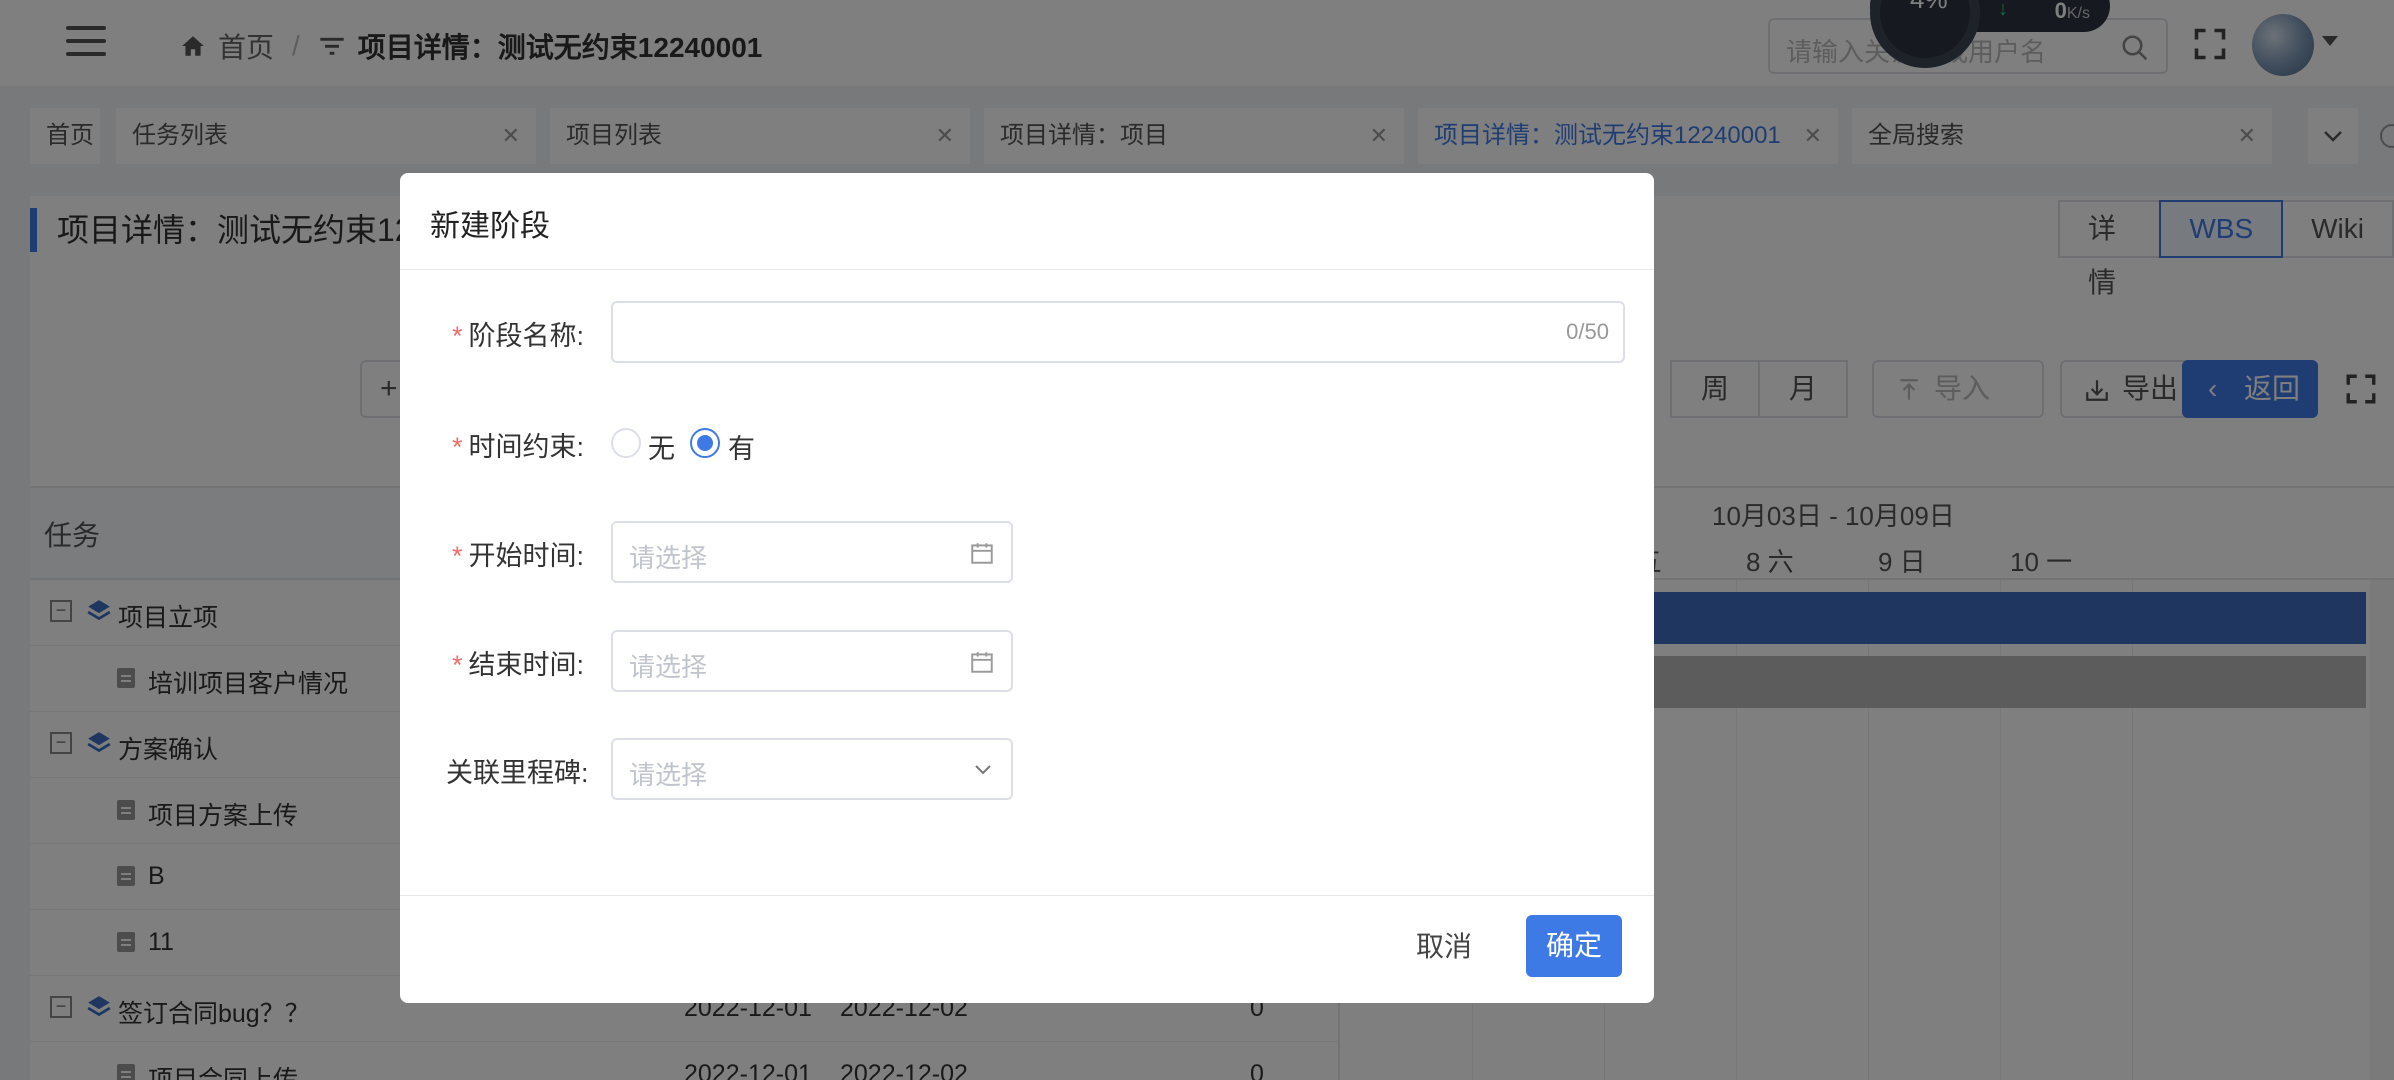  Describe the element at coordinates (526, 556) in the screenshot. I see `start-time-label-text: 开始时间:` at that location.